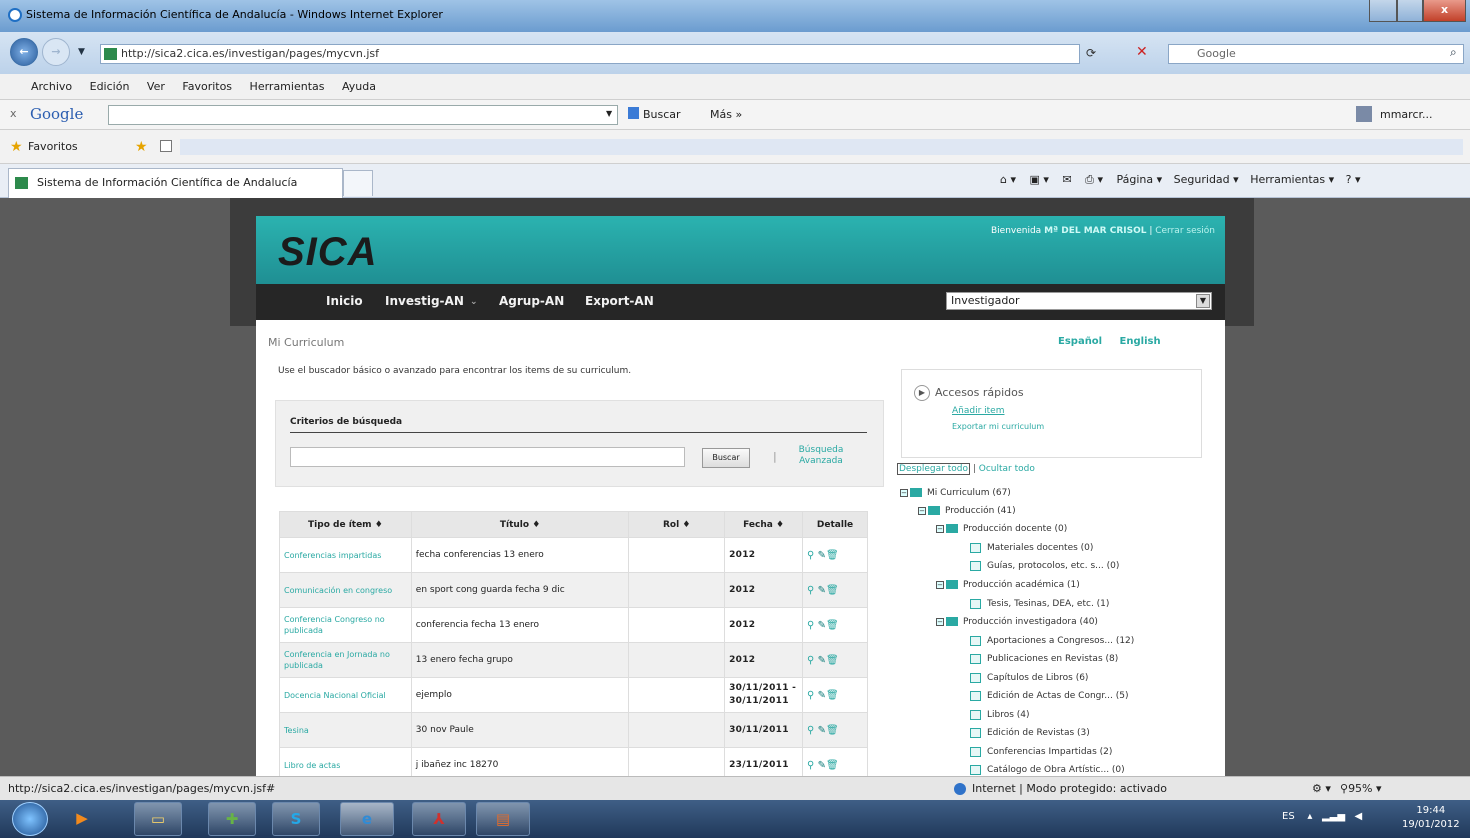  I want to click on mail-icon: ✉, so click(1066, 179).